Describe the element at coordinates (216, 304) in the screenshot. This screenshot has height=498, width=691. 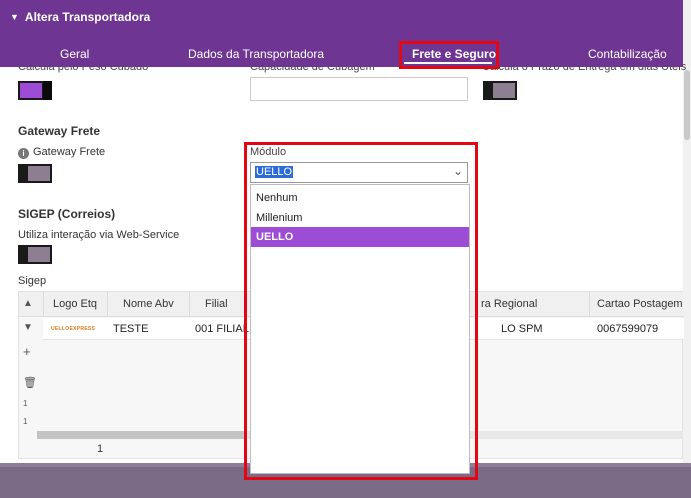
I see `col-filial: Filial` at that location.